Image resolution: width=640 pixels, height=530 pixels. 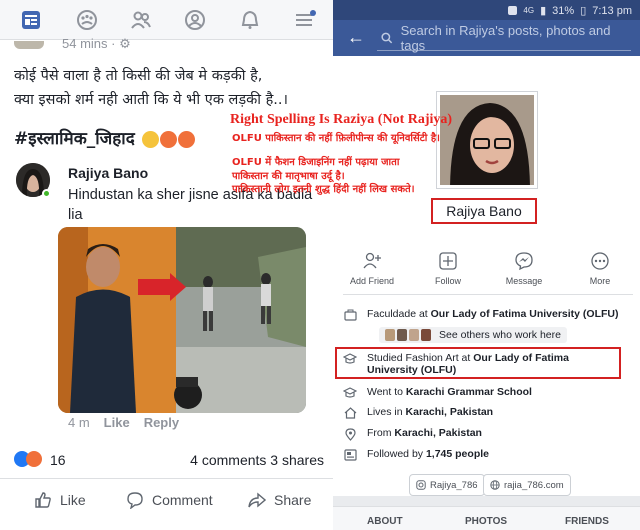 I want to click on share-arrow-icon, so click(x=257, y=500).